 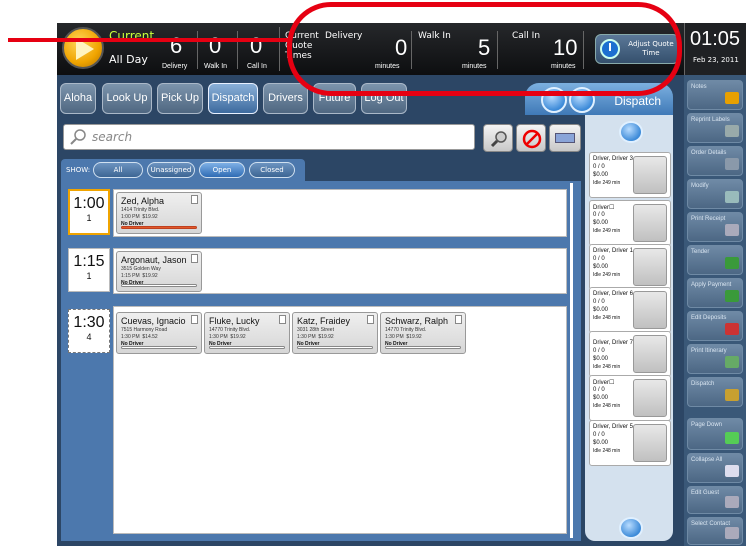 What do you see at coordinates (269, 137) in the screenshot?
I see `search-input: search` at bounding box center [269, 137].